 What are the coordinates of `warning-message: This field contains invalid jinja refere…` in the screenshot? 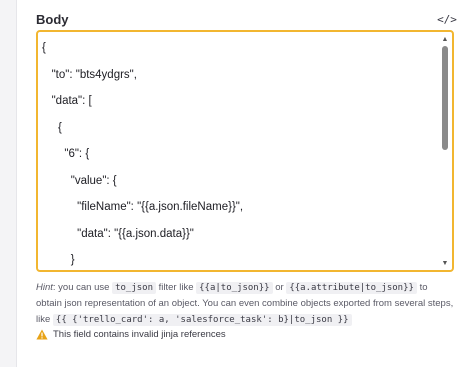 It's located at (131, 334).